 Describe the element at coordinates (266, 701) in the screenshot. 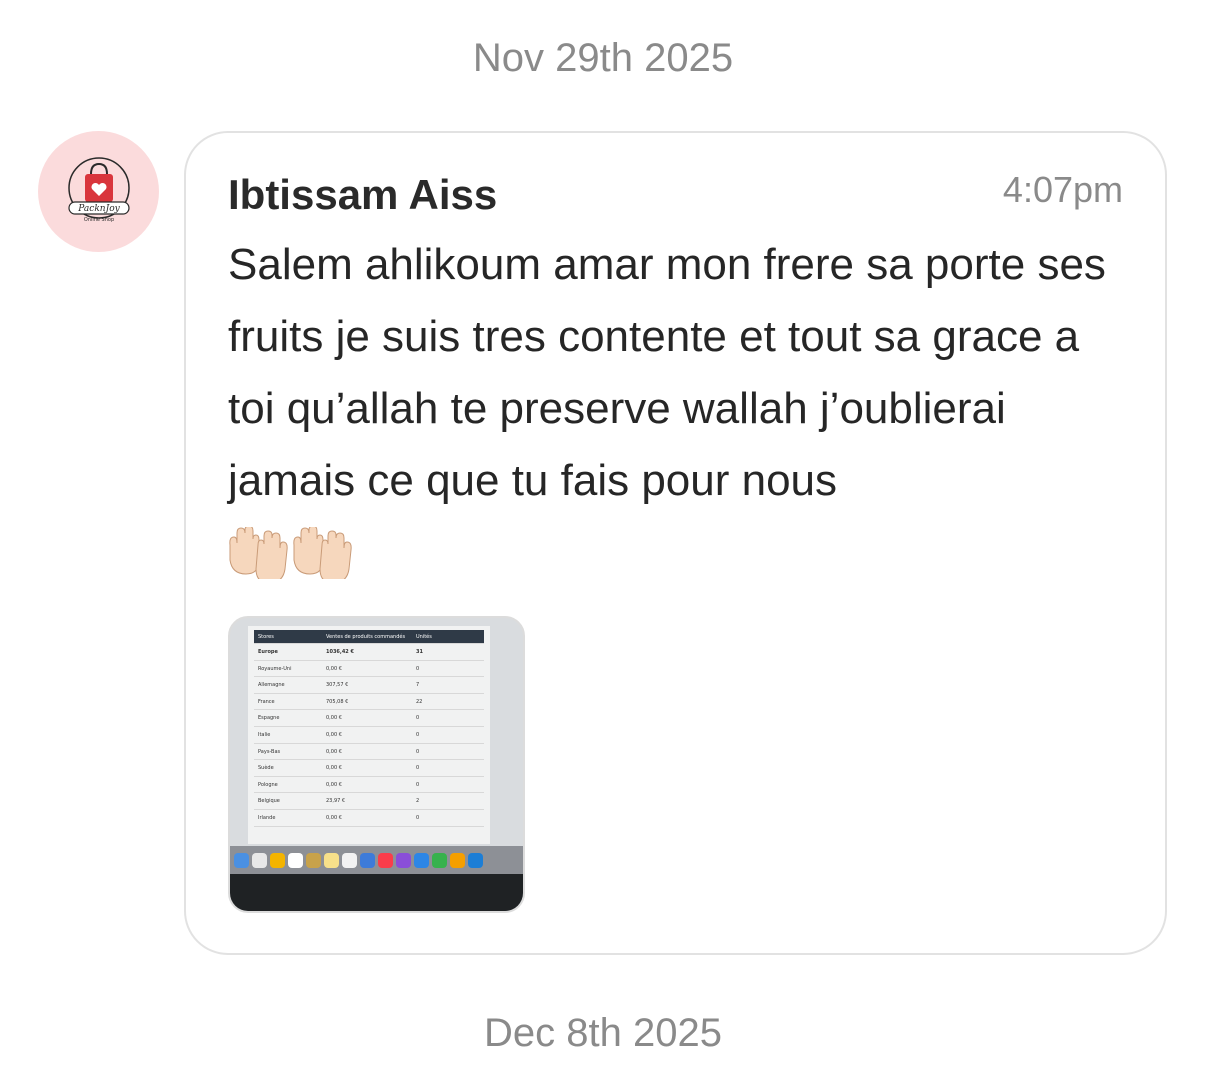

I see `table-cell: France` at that location.